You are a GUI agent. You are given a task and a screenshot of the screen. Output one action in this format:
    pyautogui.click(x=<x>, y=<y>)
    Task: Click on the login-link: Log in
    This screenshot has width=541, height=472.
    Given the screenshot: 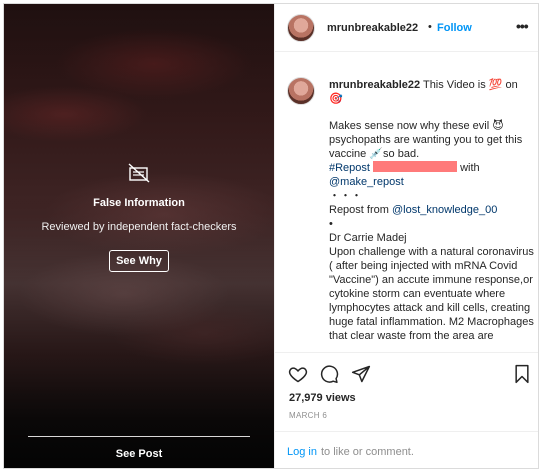 What is the action you would take?
    pyautogui.click(x=302, y=452)
    